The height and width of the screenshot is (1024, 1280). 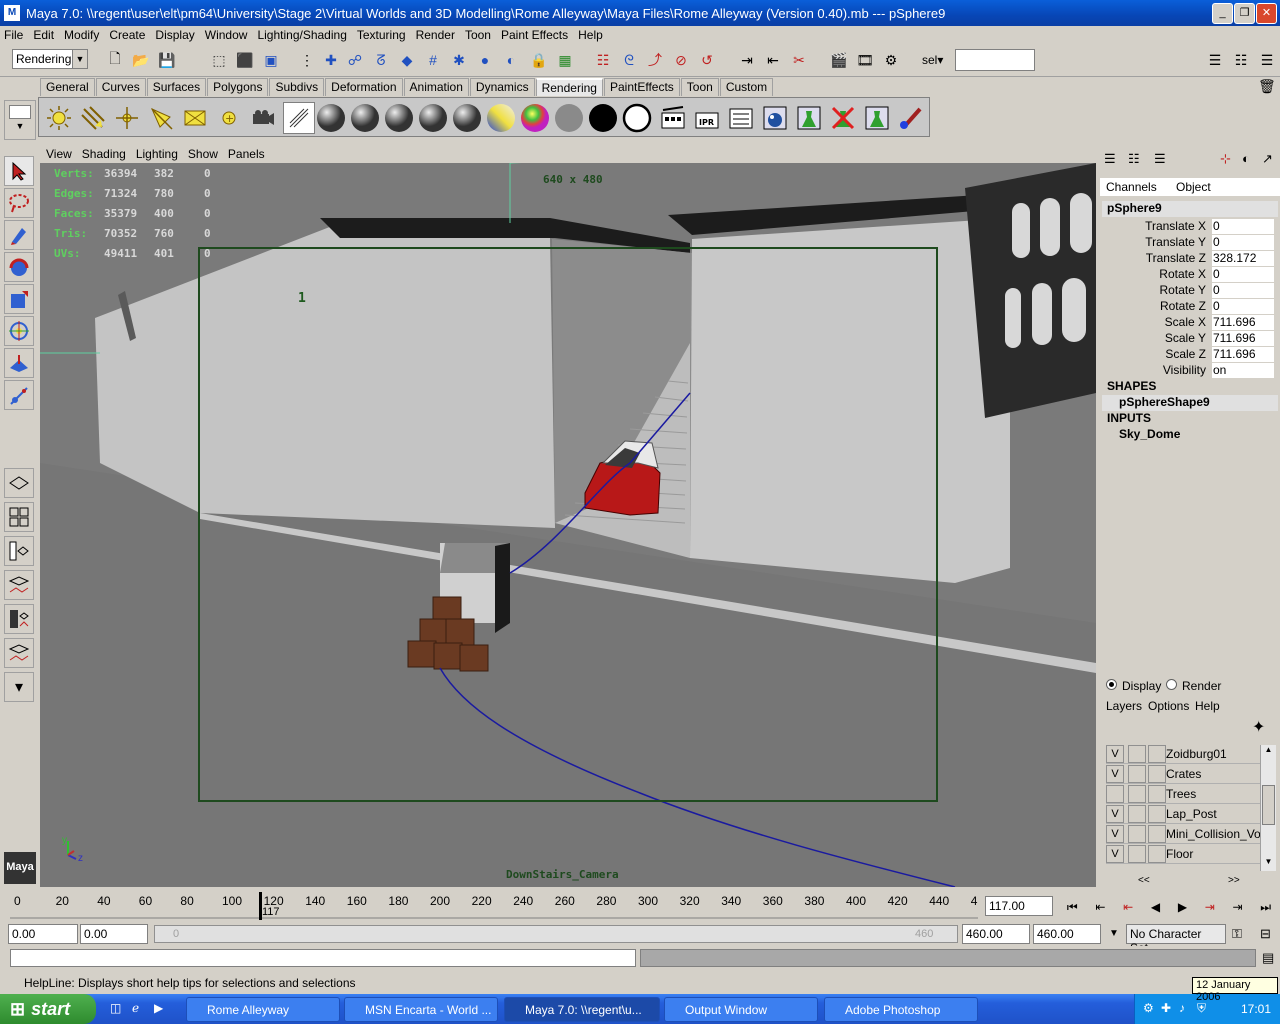 I want to click on ambient-light-icon, so click(x=59, y=118).